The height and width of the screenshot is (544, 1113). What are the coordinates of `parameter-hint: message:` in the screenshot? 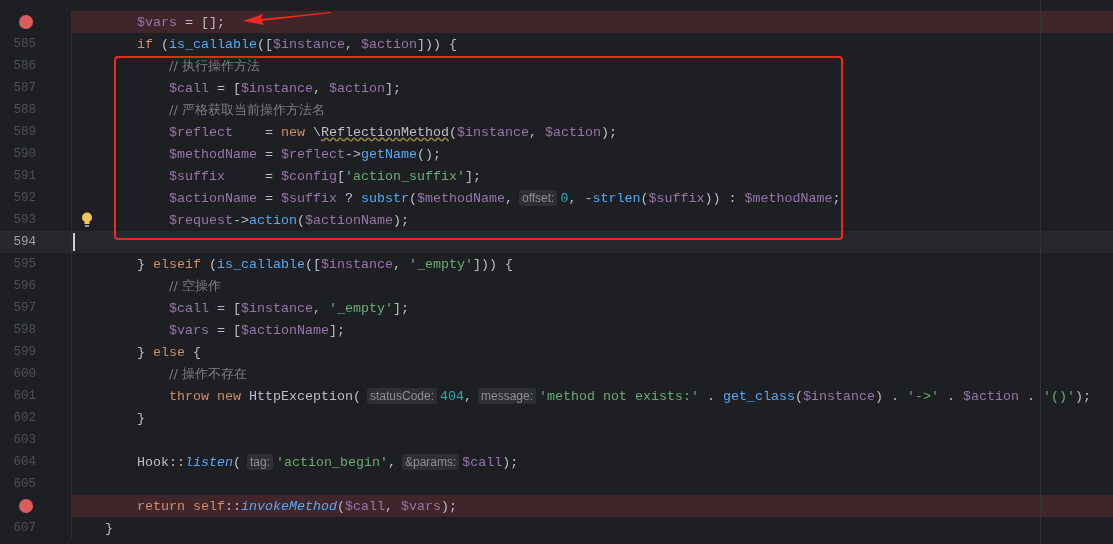 It's located at (507, 396).